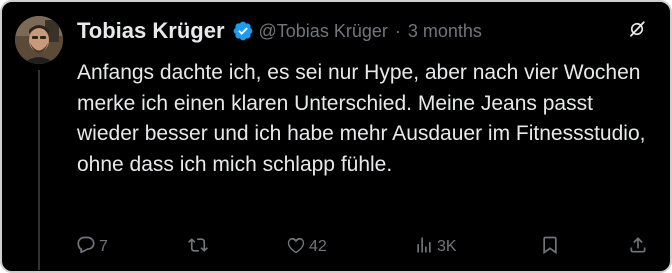  I want to click on bookmark-icon, so click(550, 247).